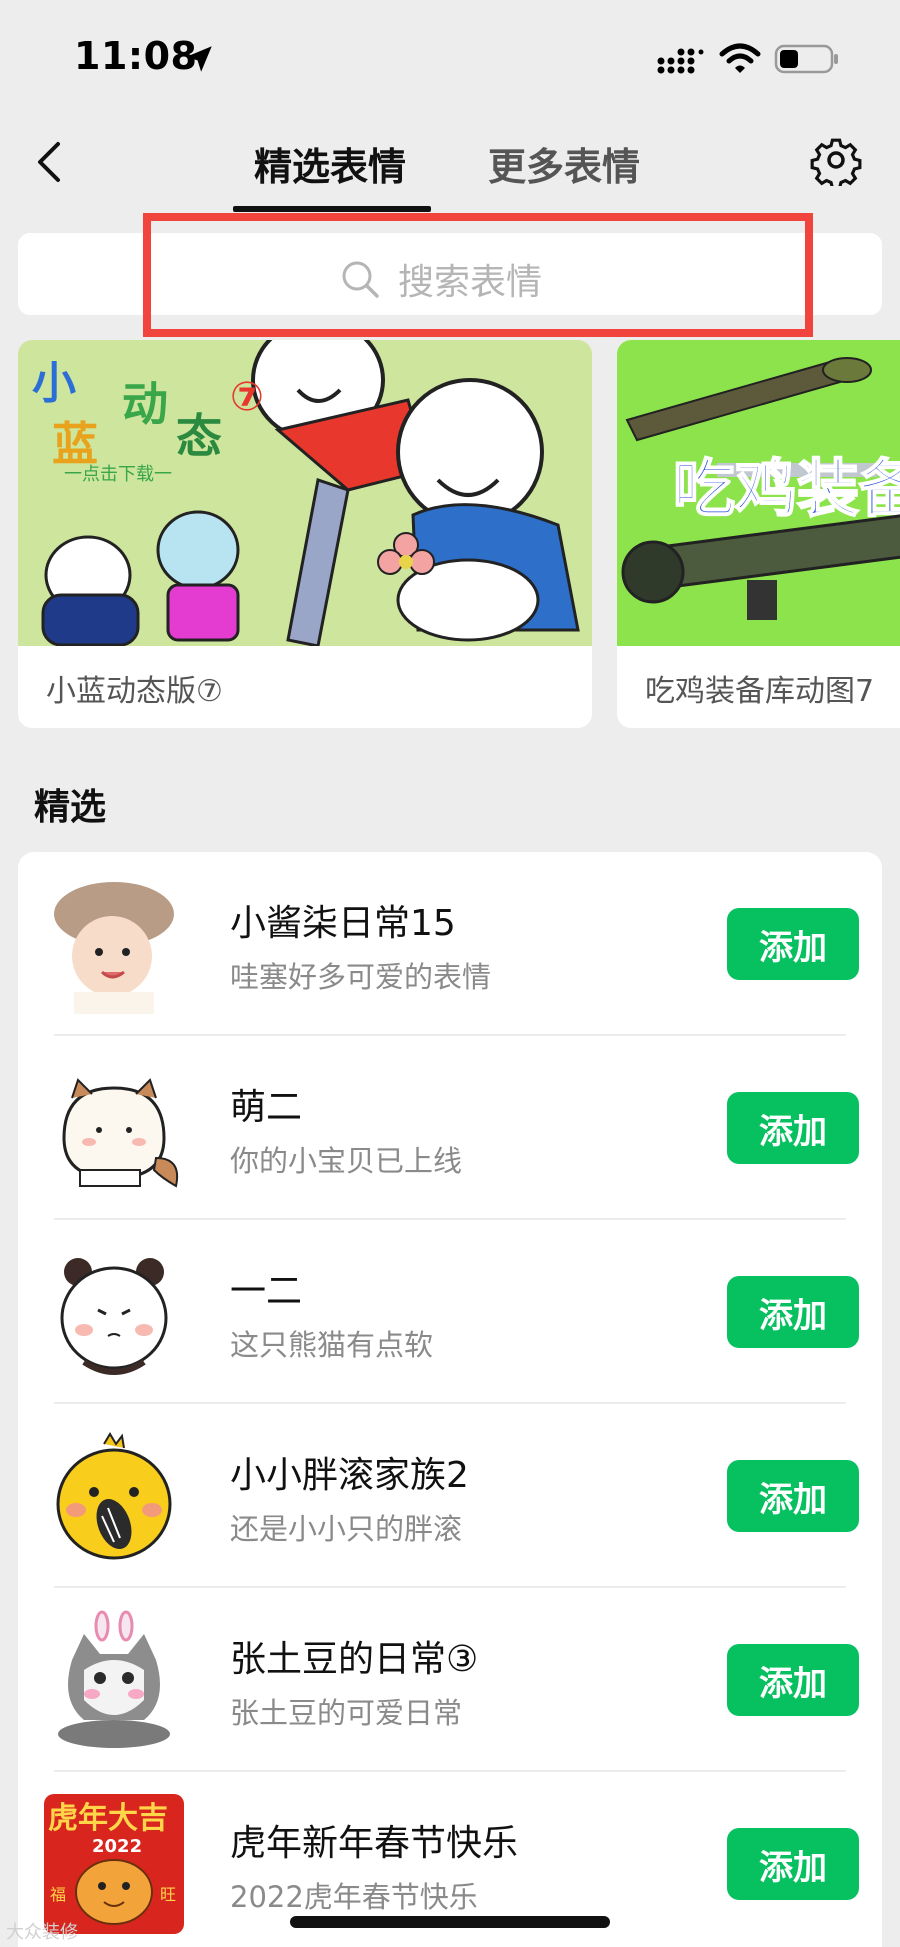 The width and height of the screenshot is (900, 1947). What do you see at coordinates (114, 1864) in the screenshot?
I see `sticker-thumbnail: 虎年大吉 2022 福 旺` at bounding box center [114, 1864].